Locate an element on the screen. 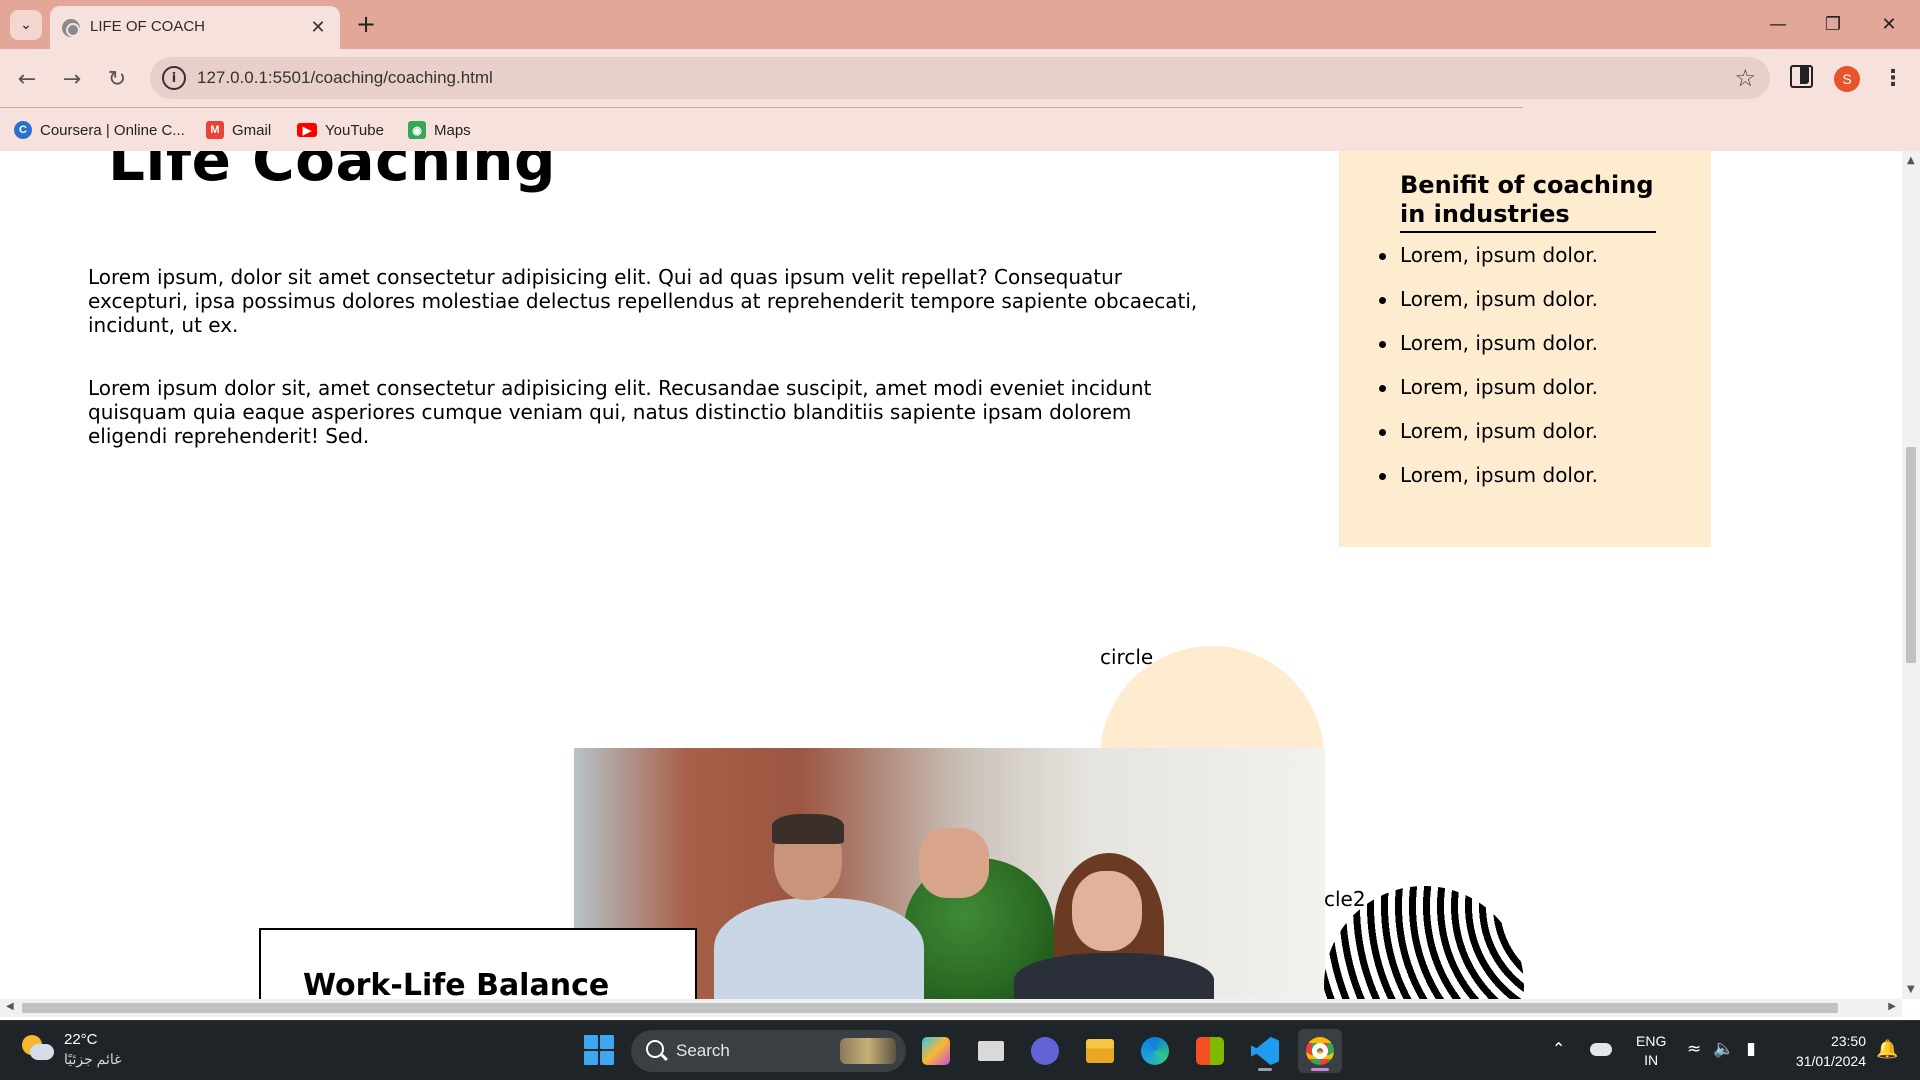 This screenshot has width=1920, height=1080. minimize-button: — is located at coordinates (1778, 24).